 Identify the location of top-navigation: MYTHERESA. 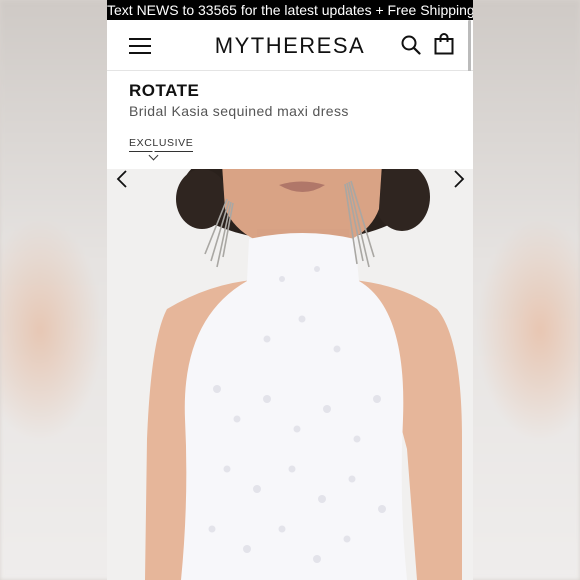
(290, 45).